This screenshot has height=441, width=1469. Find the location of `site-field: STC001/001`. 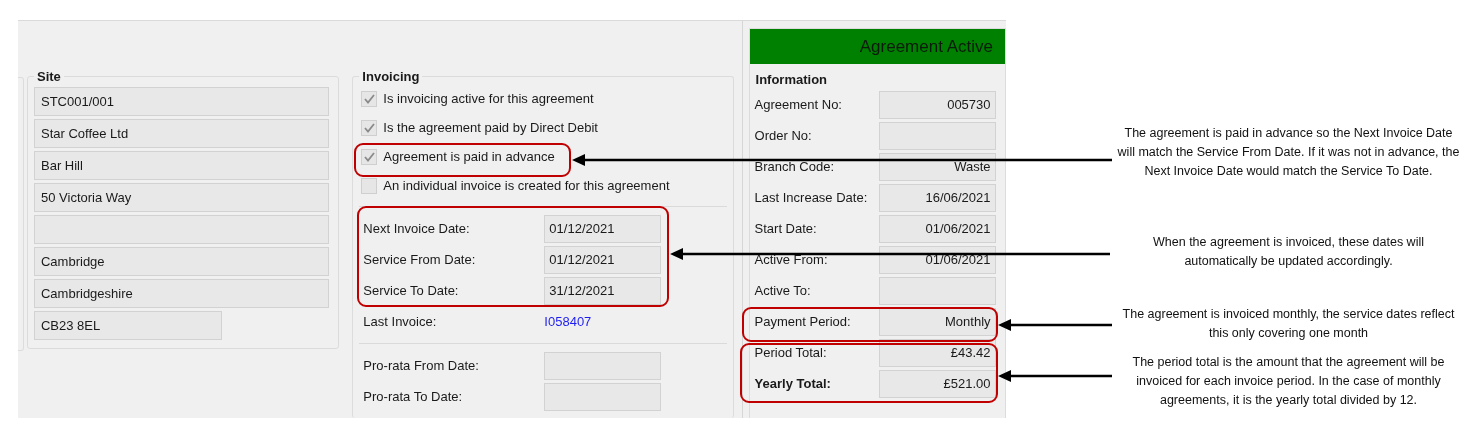

site-field: STC001/001 is located at coordinates (181, 101).